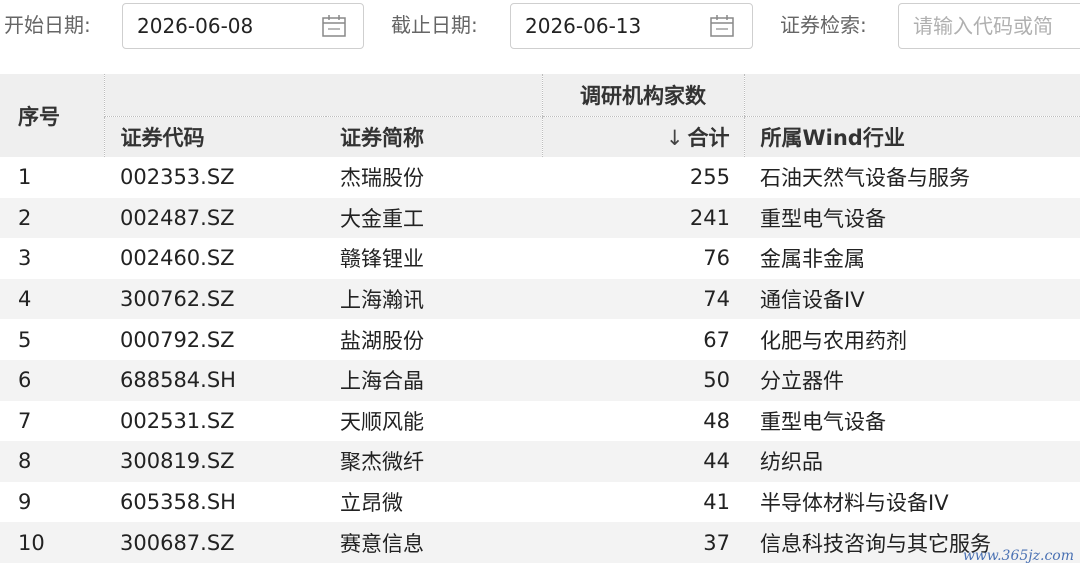 The image size is (1080, 568). What do you see at coordinates (642, 95) in the screenshot?
I see `header-group-institutions: 调研机构家数` at bounding box center [642, 95].